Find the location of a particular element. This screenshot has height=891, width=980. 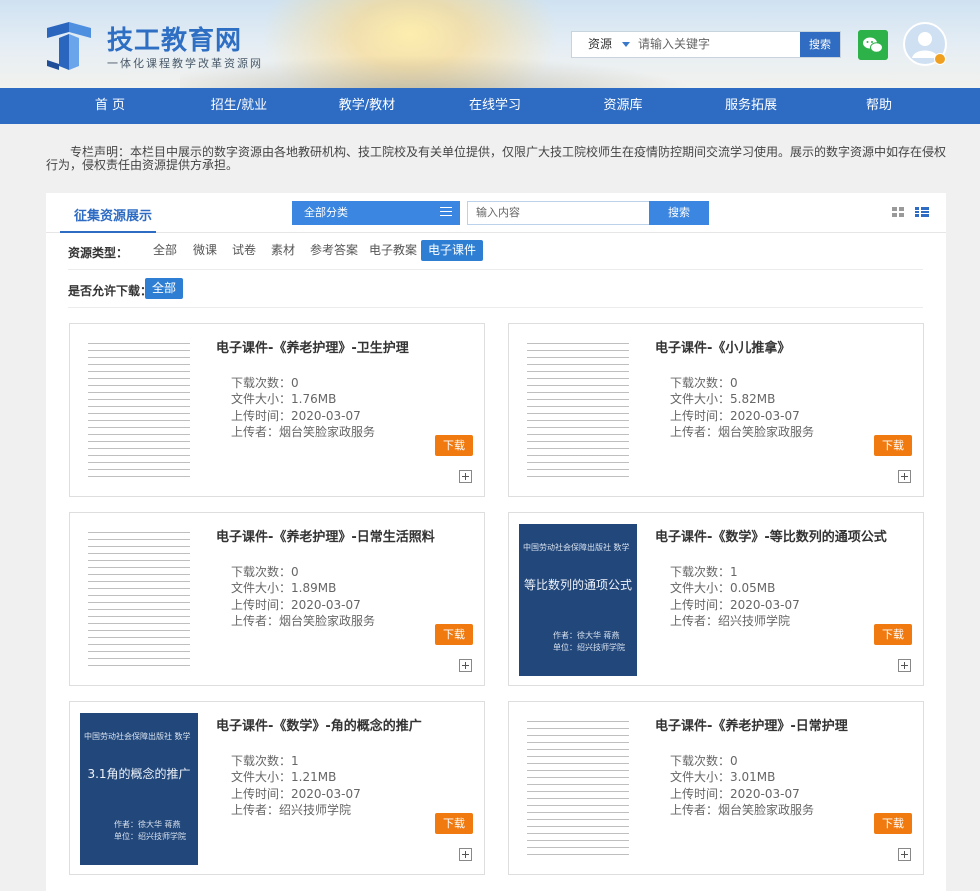

download-tag-all: 全部 is located at coordinates (164, 288).